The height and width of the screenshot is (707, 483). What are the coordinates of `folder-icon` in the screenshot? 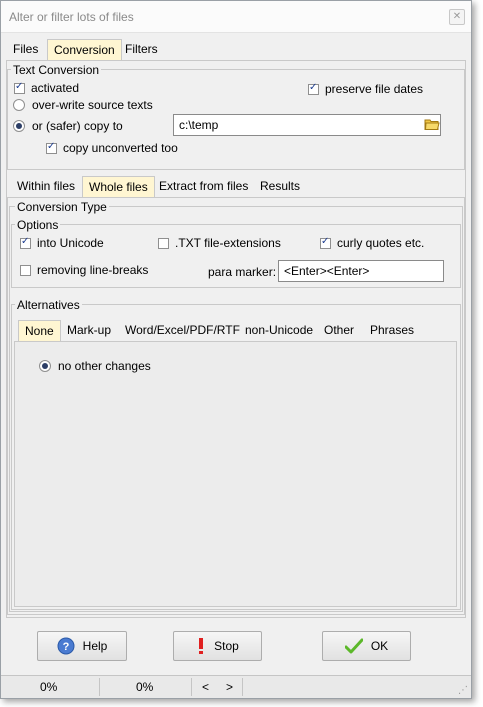 It's located at (432, 124).